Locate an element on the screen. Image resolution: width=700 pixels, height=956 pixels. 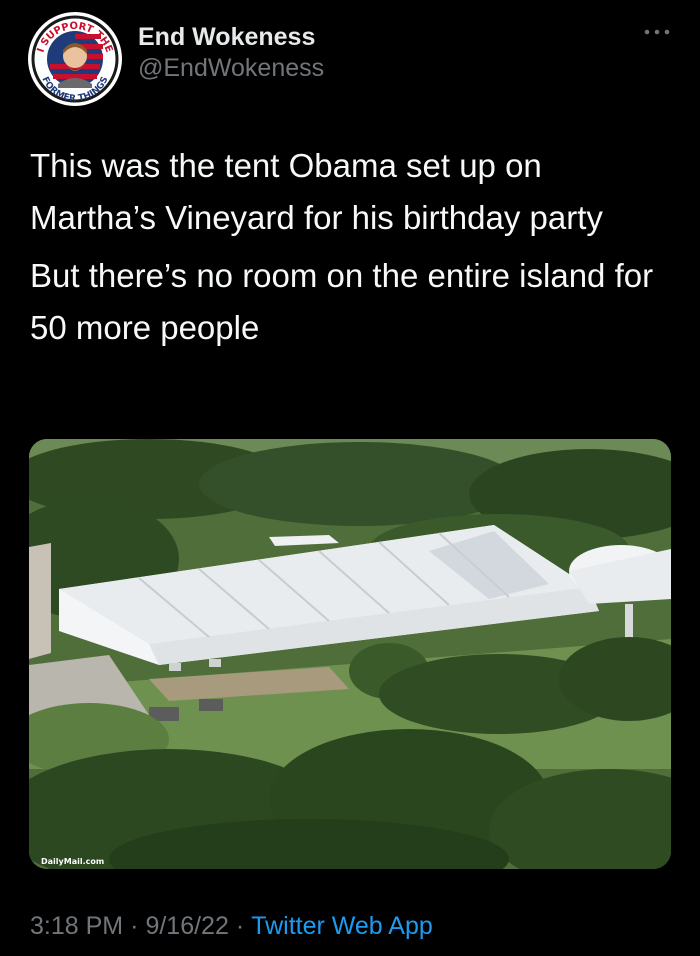
more-horizontal-icon is located at coordinates (657, 32).